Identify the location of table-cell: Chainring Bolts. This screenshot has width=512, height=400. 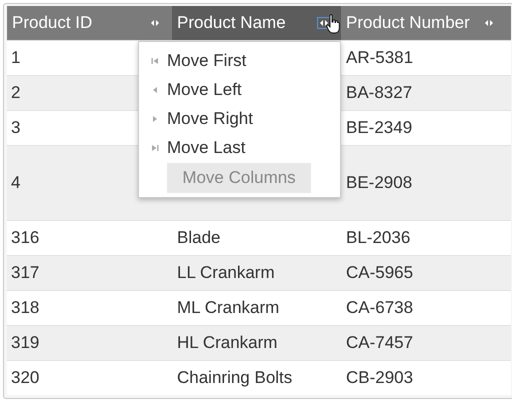
(234, 378).